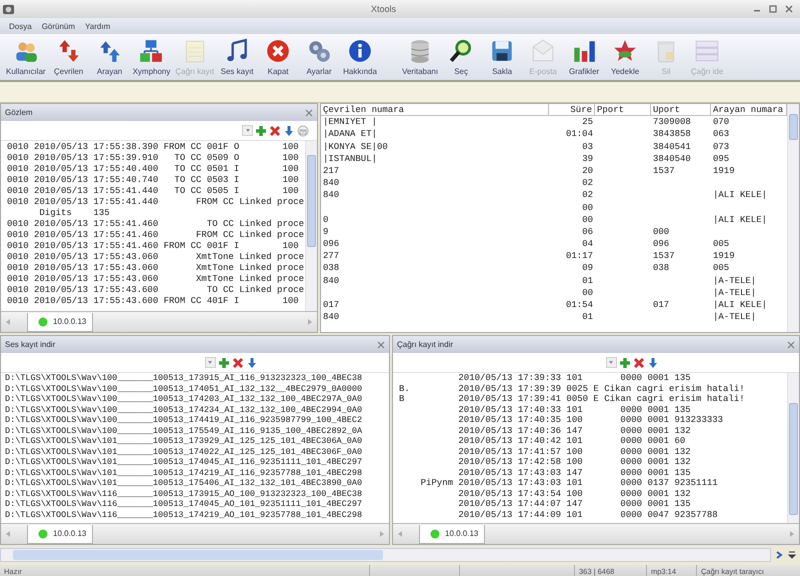  Describe the element at coordinates (331, 268) in the screenshot. I see `table-cell: 038` at that location.